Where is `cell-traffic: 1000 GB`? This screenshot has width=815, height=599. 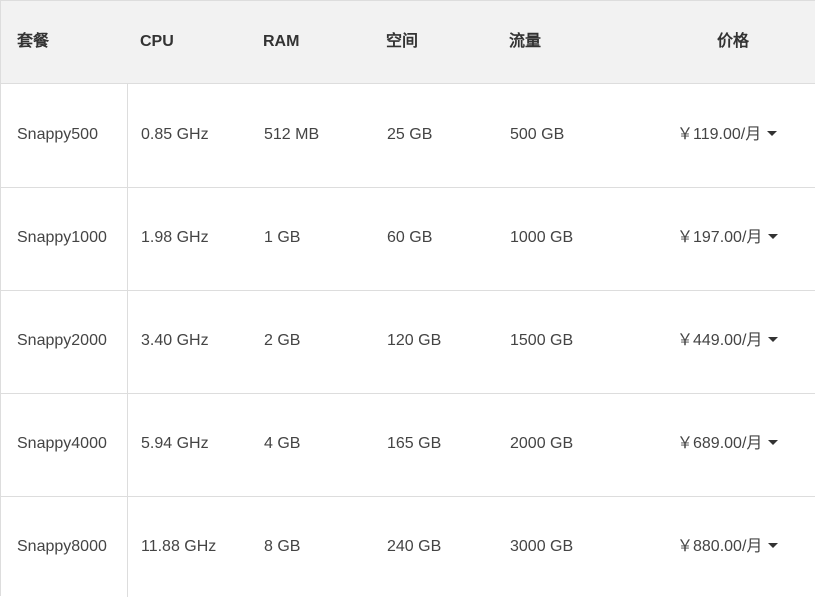
cell-traffic: 1000 GB is located at coordinates (542, 237).